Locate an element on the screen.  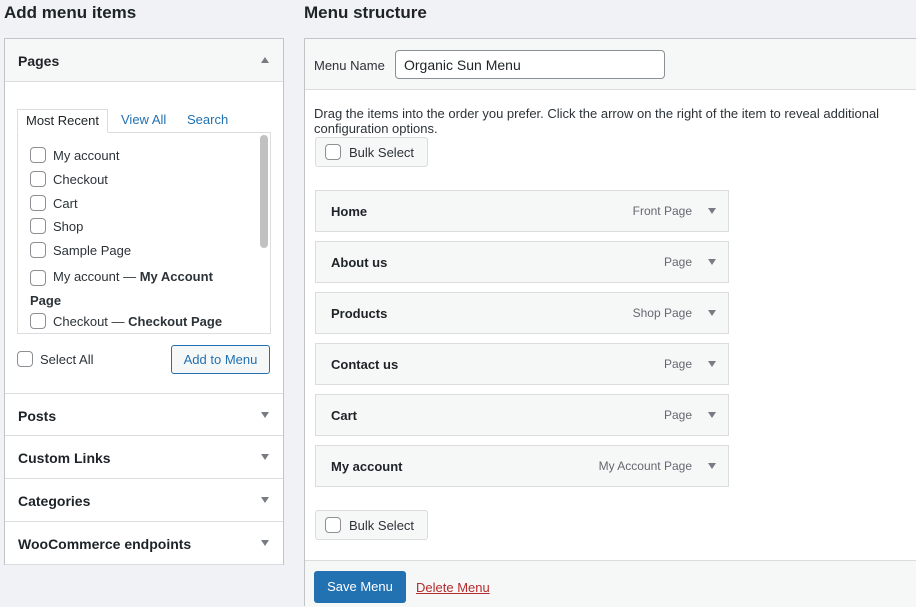
list-item: Shop is located at coordinates (56, 226).